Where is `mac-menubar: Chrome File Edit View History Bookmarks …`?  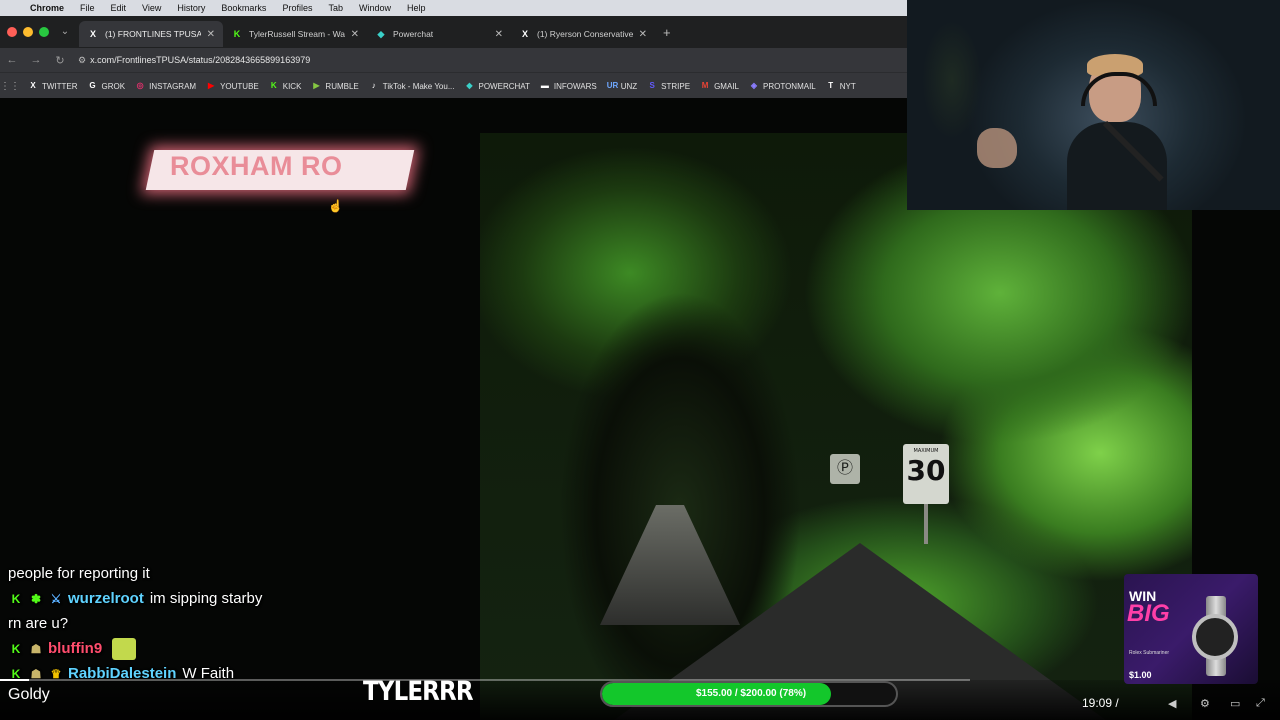 mac-menubar: Chrome File Edit View History Bookmarks … is located at coordinates (453, 8).